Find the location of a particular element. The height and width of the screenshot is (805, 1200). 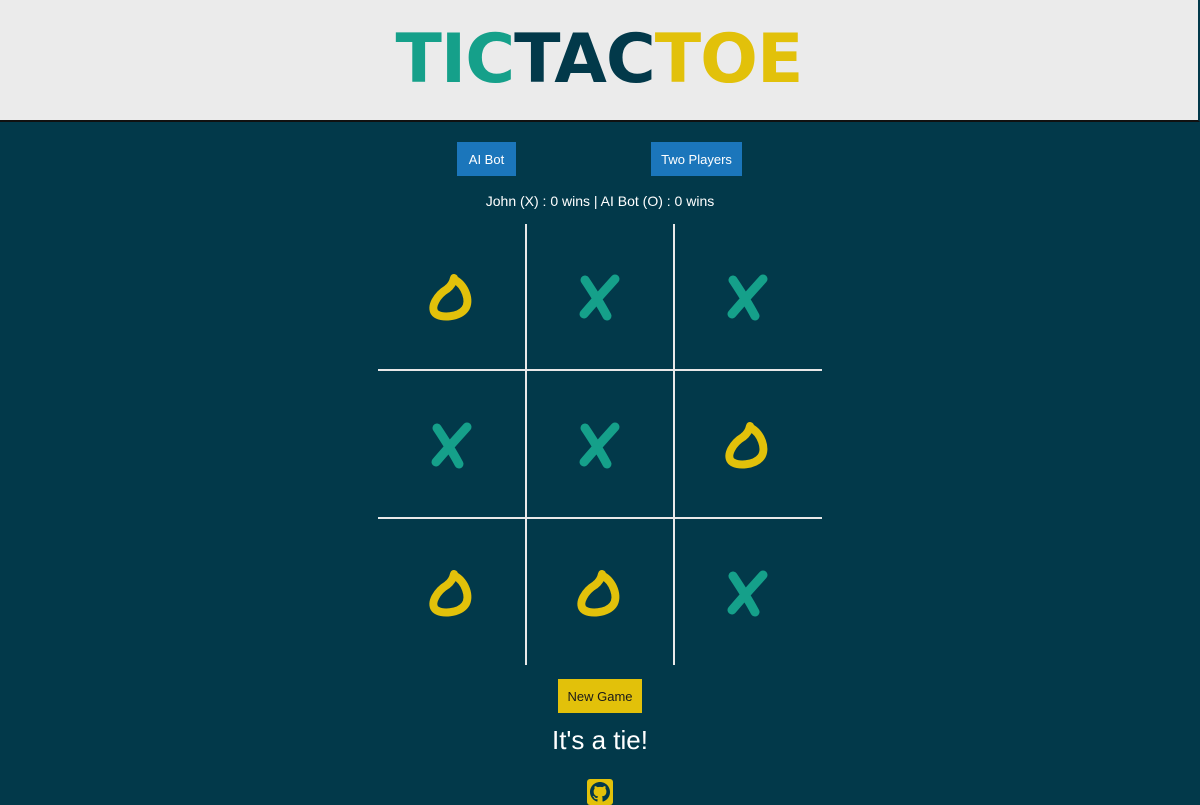

page-title: TICTACTOE is located at coordinates (599, 60).